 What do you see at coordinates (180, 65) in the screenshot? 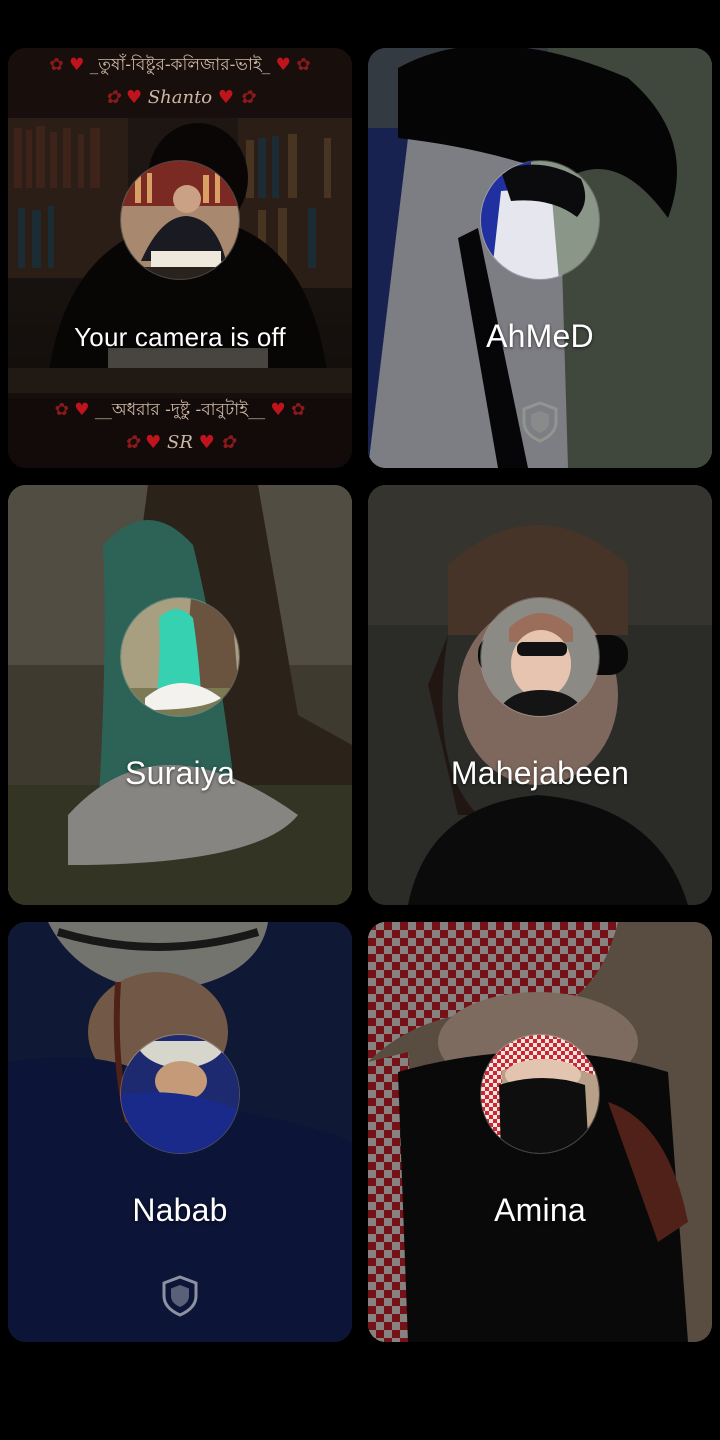
I see `banner-top-line: ✿ ♥ _তুষাঁ-বিষ্টুর-কলিজার-ভাই_ ♥ ✿` at bounding box center [180, 65].